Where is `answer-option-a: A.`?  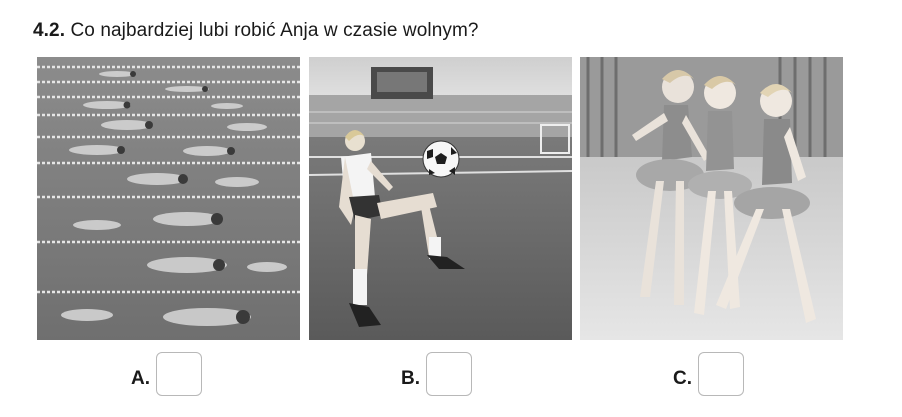
answer-option-a: A. is located at coordinates (166, 374).